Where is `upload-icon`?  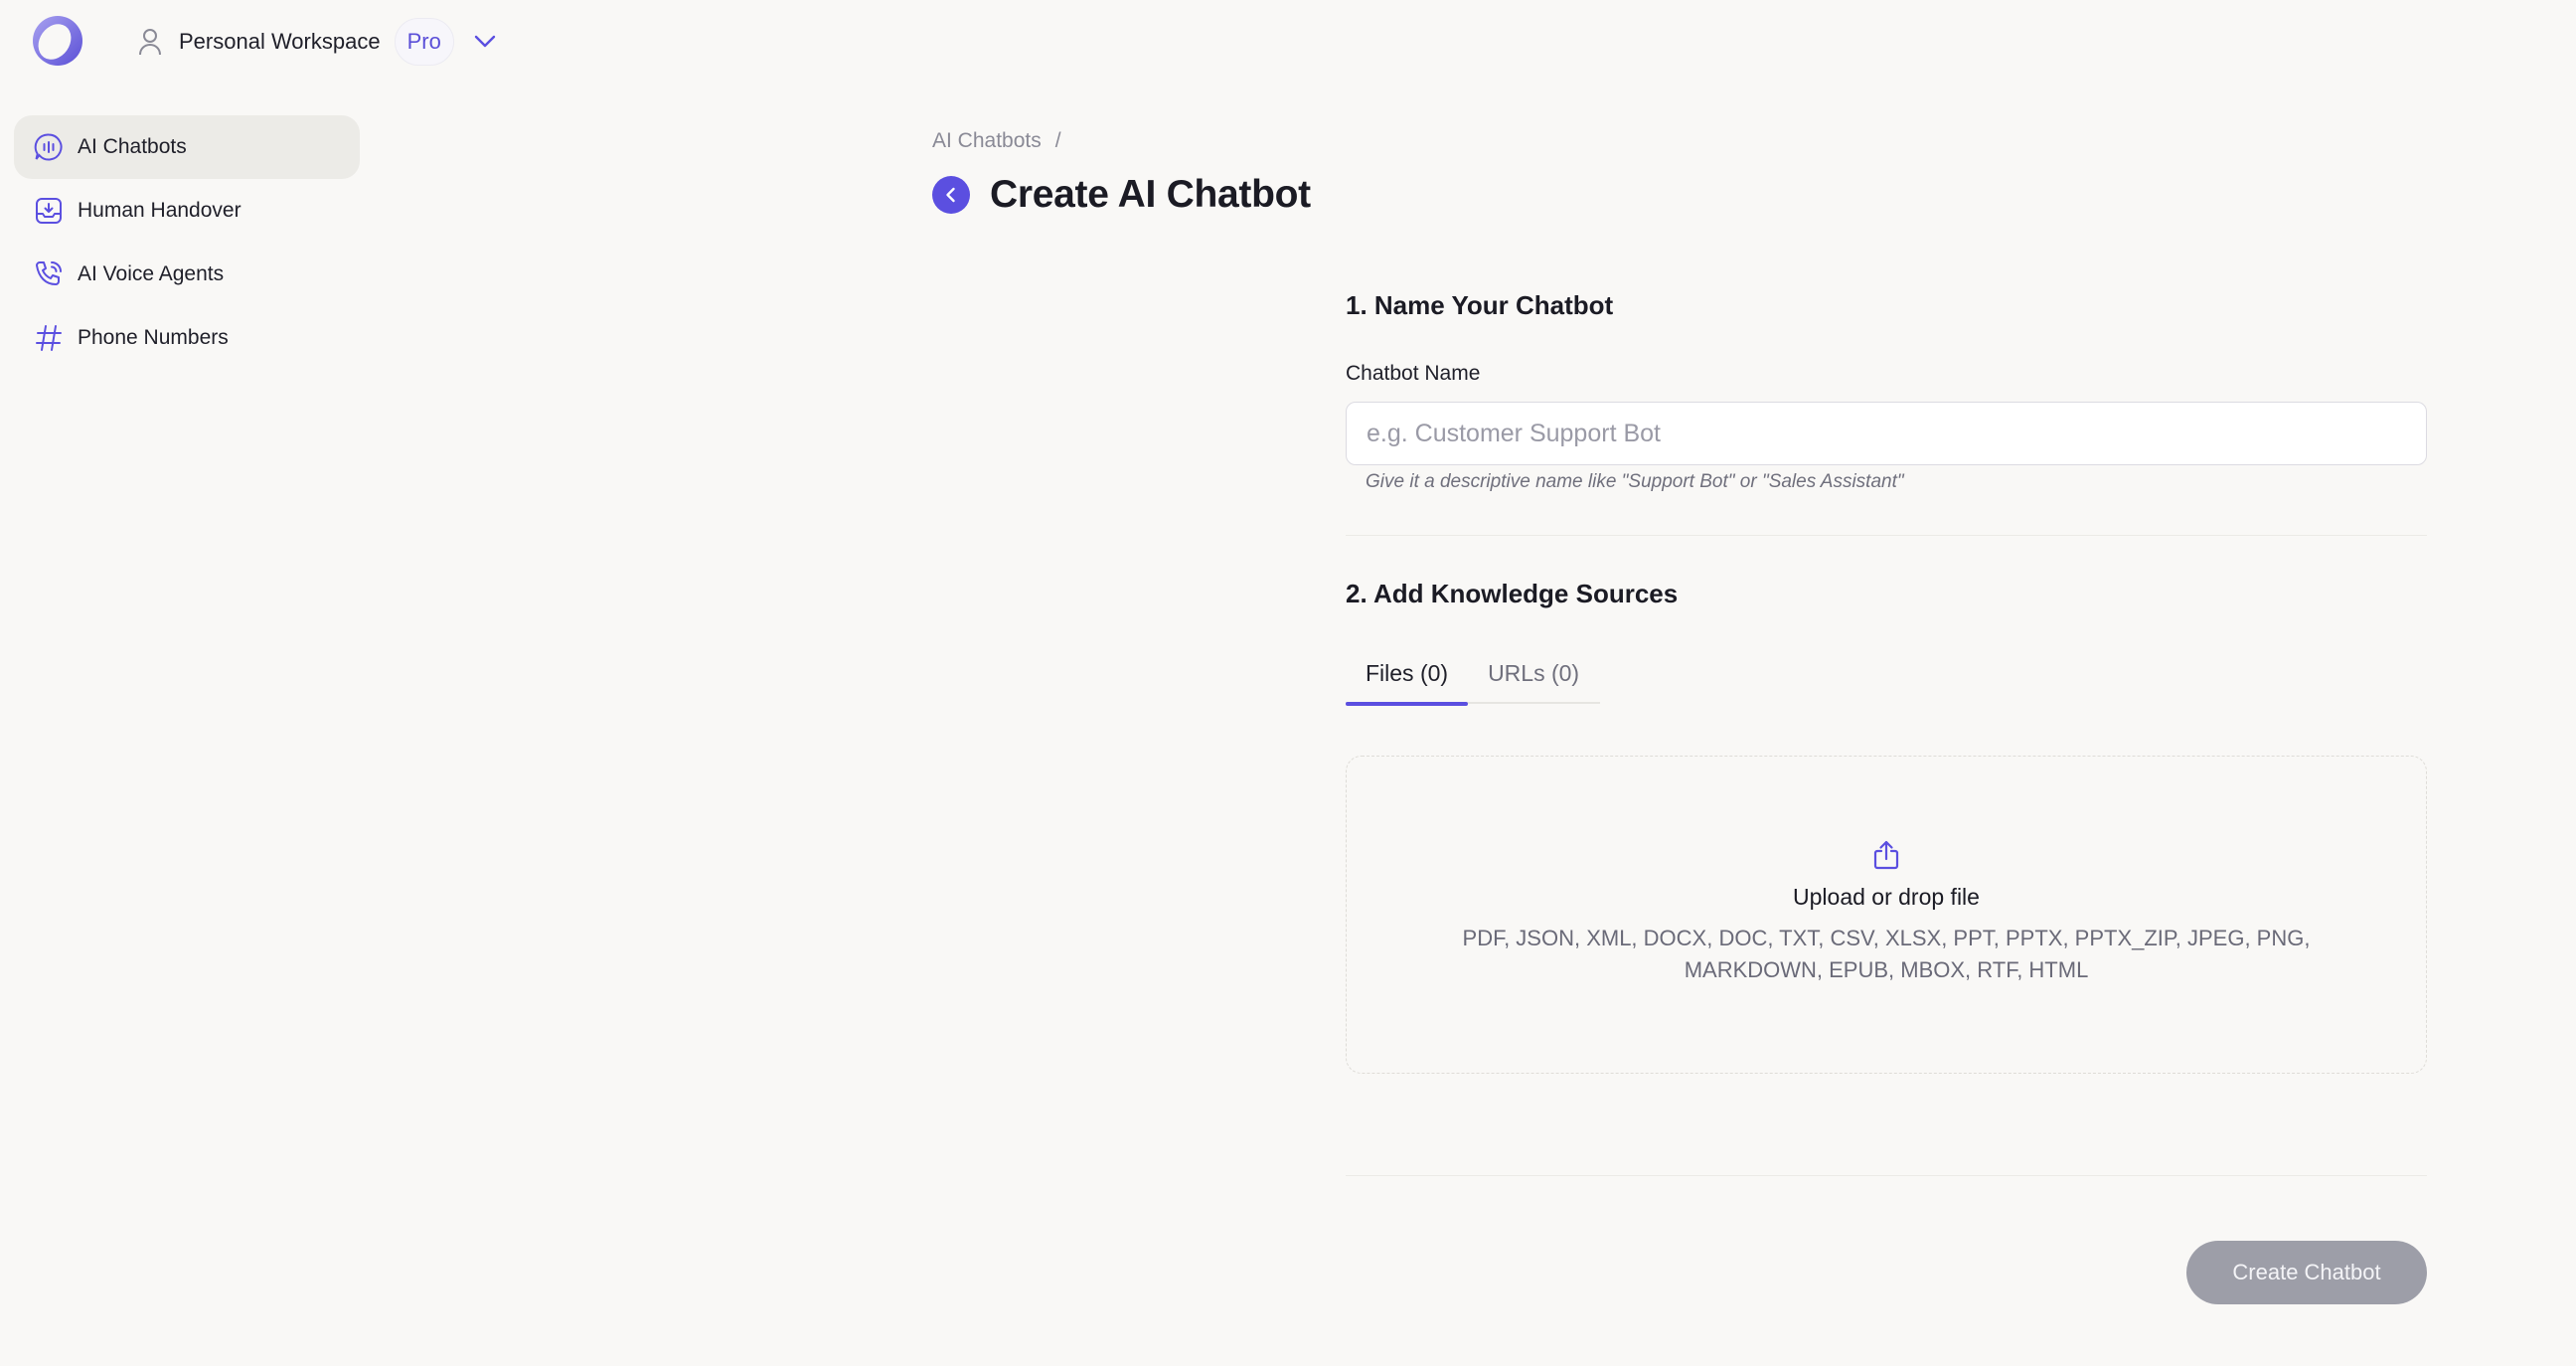 upload-icon is located at coordinates (1886, 855).